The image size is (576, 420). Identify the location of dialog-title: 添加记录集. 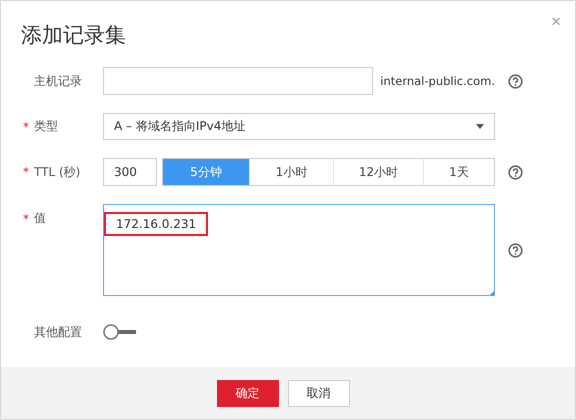
(73, 35).